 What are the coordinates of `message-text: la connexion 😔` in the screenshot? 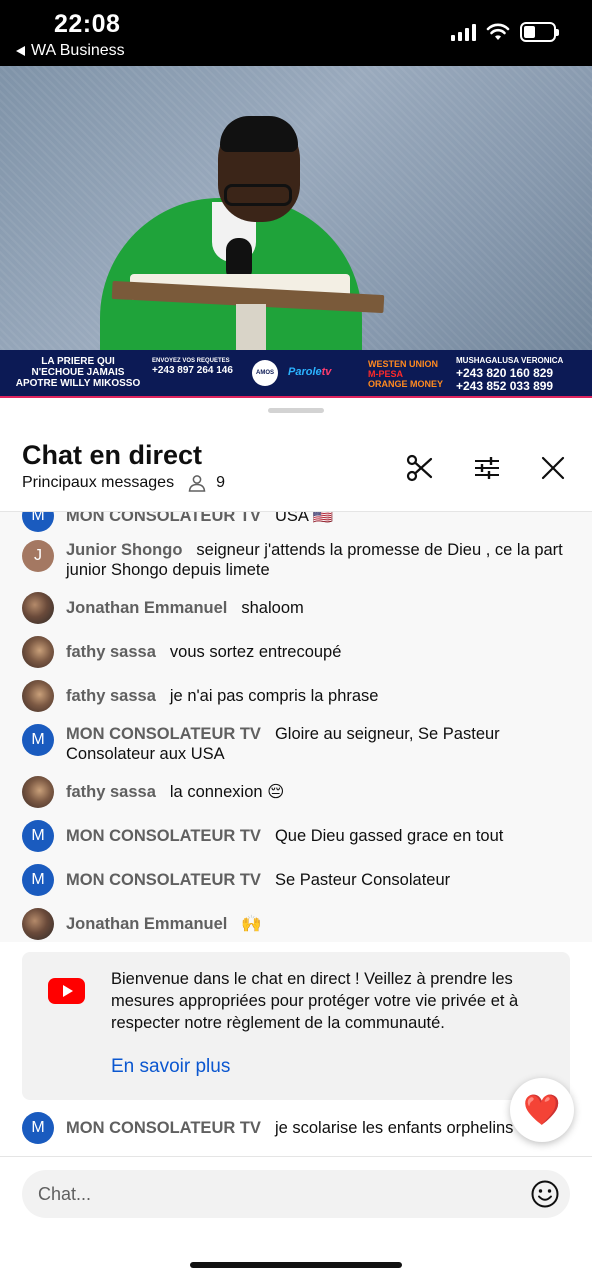 It's located at (227, 792).